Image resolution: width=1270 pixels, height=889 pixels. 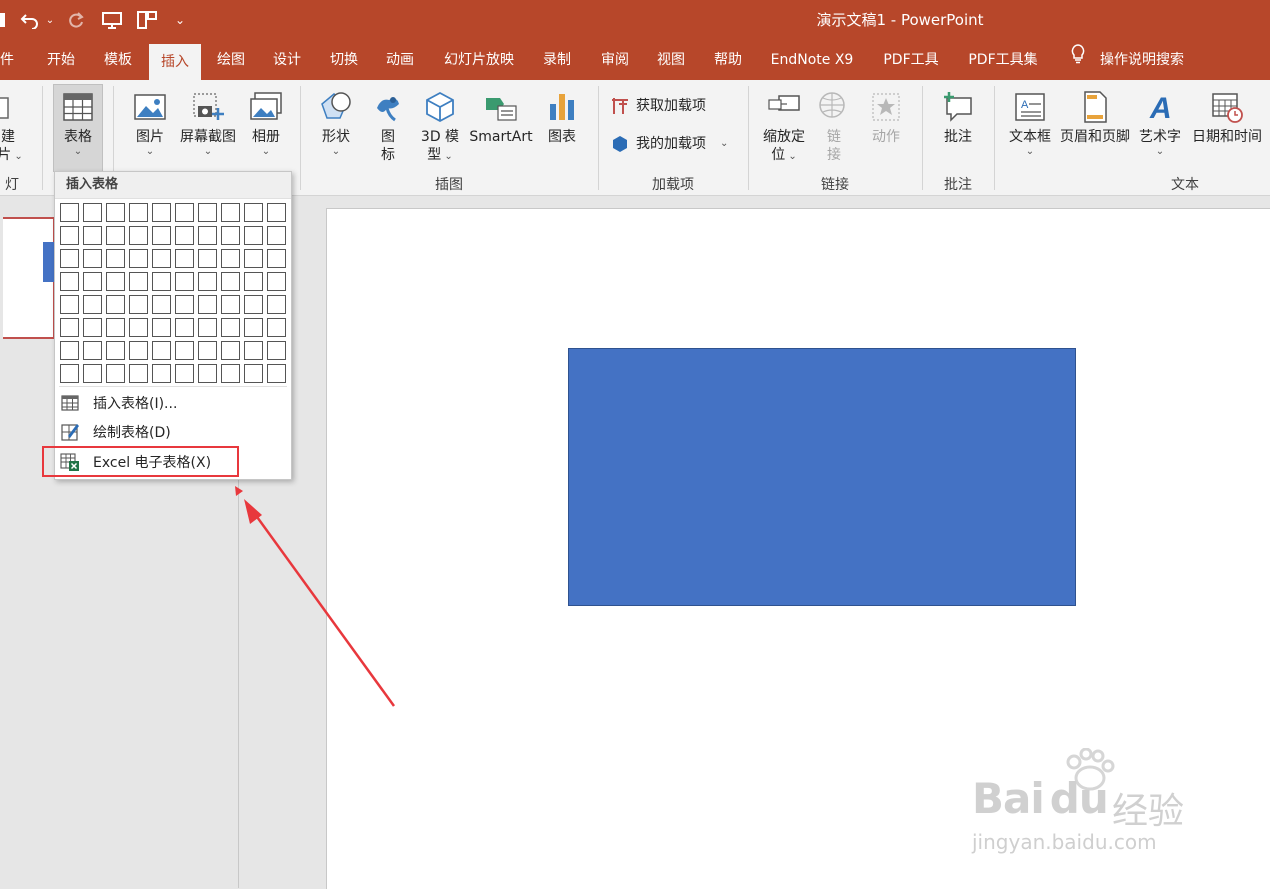 I want to click on watermark-brand-du: du, so click(x=1079, y=798).